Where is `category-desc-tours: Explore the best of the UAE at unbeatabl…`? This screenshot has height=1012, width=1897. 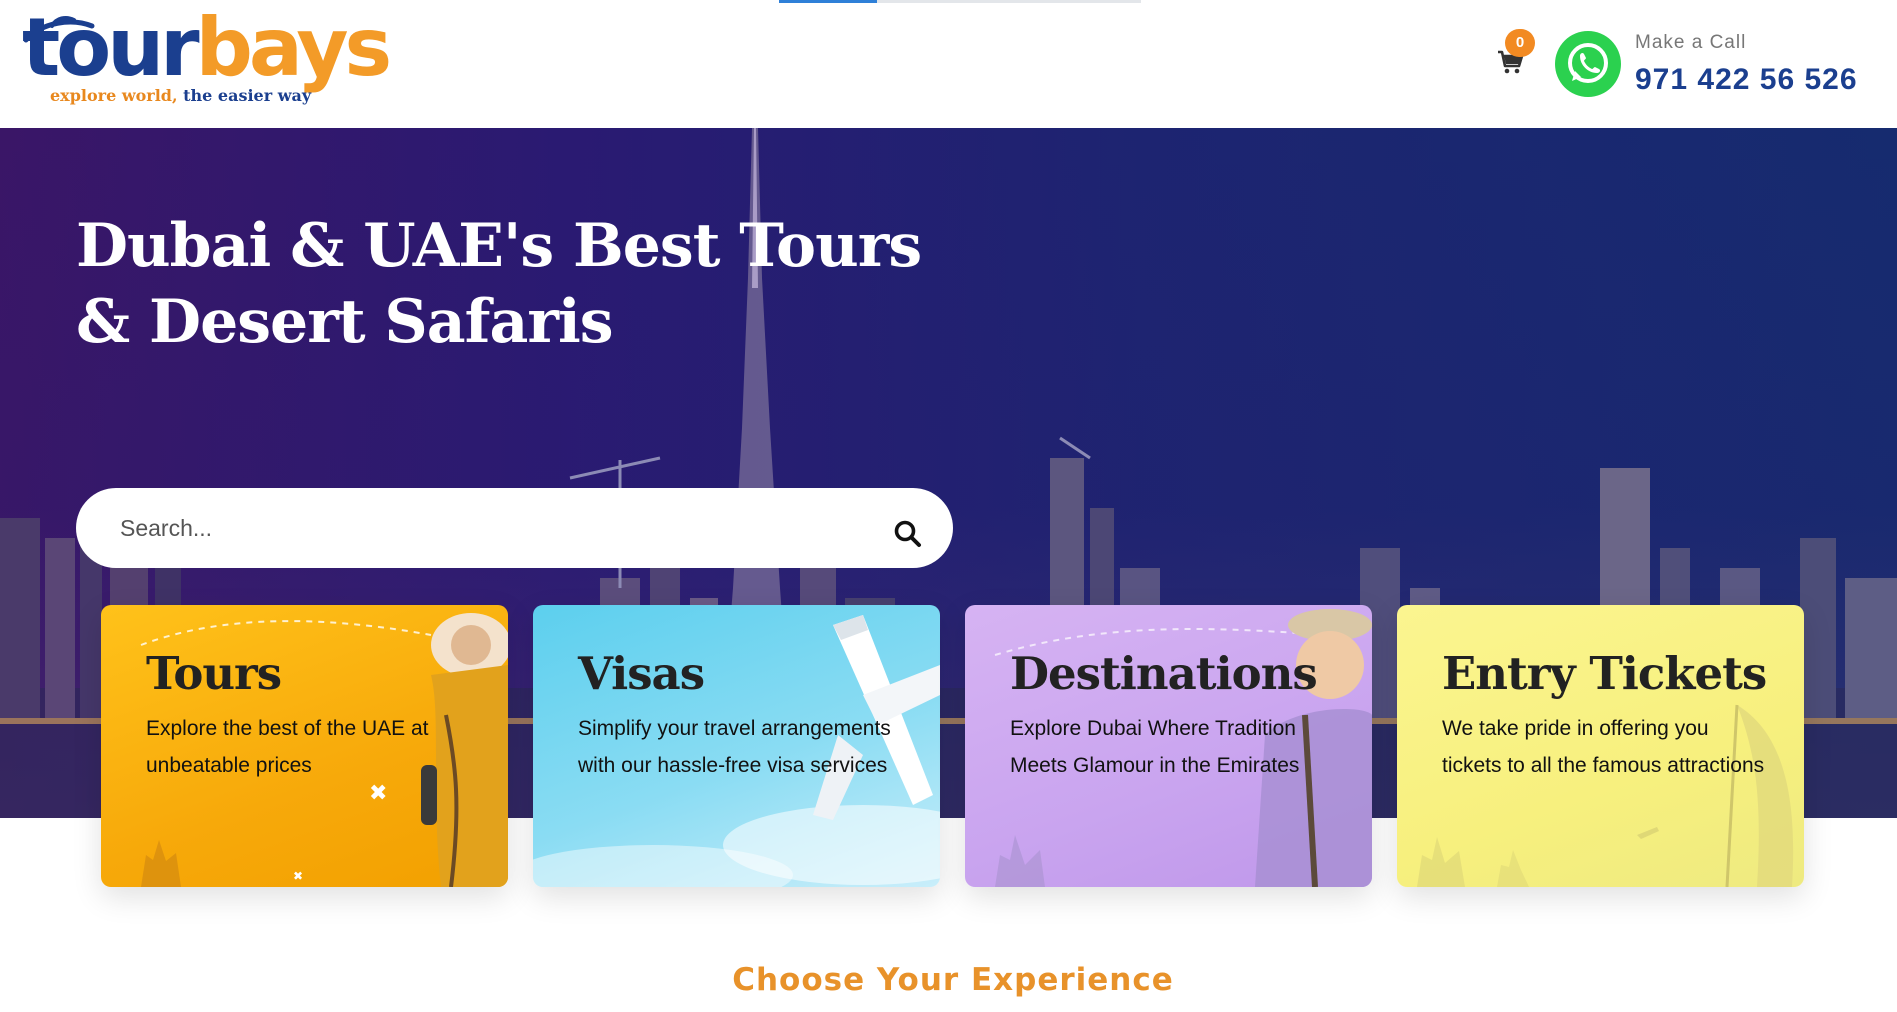 category-desc-tours: Explore the best of the UAE at unbeatabl… is located at coordinates (287, 747).